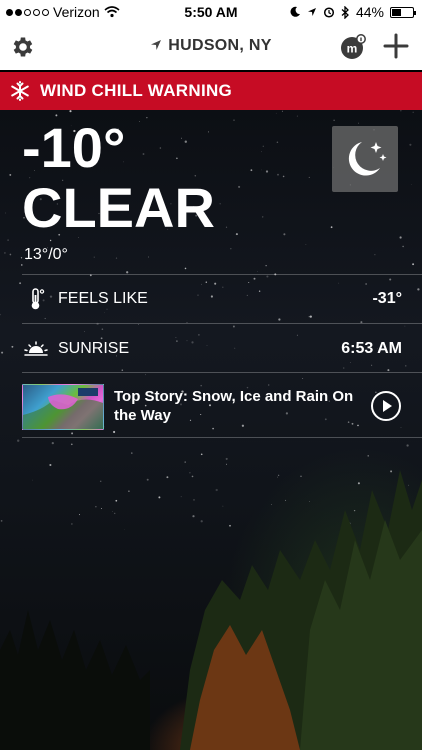 Image resolution: width=422 pixels, height=750 pixels. What do you see at coordinates (371, 348) in the screenshot?
I see `sunrise-value: 6:53 AM` at bounding box center [371, 348].